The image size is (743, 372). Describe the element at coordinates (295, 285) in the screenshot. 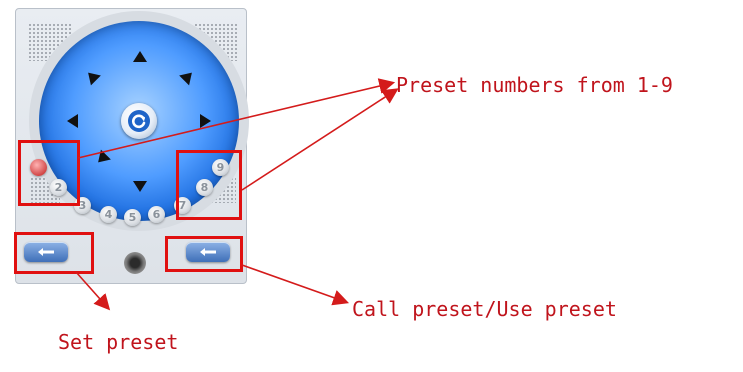

I see `arrow-to-call-label` at that location.